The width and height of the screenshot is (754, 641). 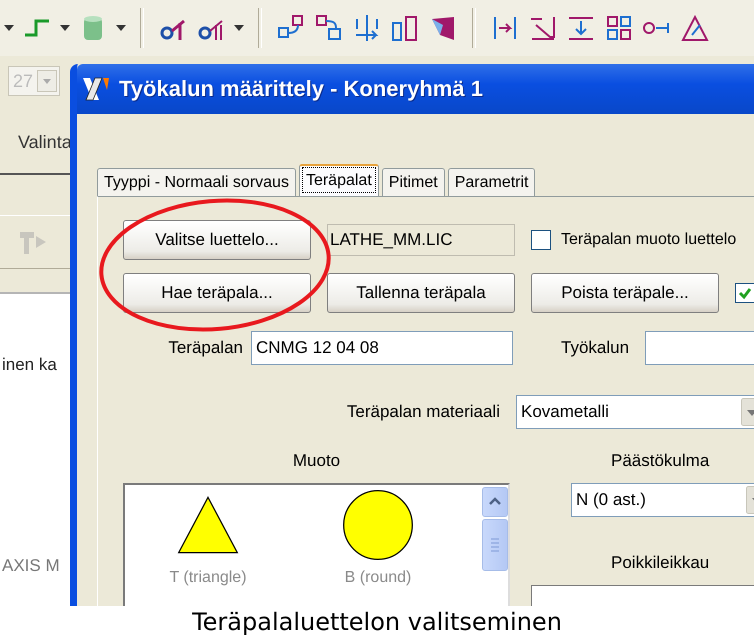 What do you see at coordinates (660, 563) in the screenshot?
I see `section-heading: Poikkileikkau` at bounding box center [660, 563].